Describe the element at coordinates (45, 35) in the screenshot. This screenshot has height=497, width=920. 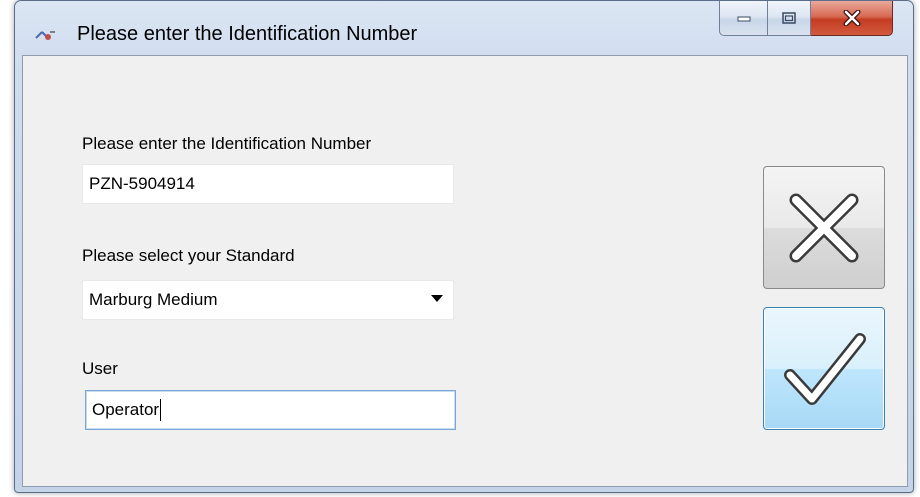
I see `app-icon` at that location.